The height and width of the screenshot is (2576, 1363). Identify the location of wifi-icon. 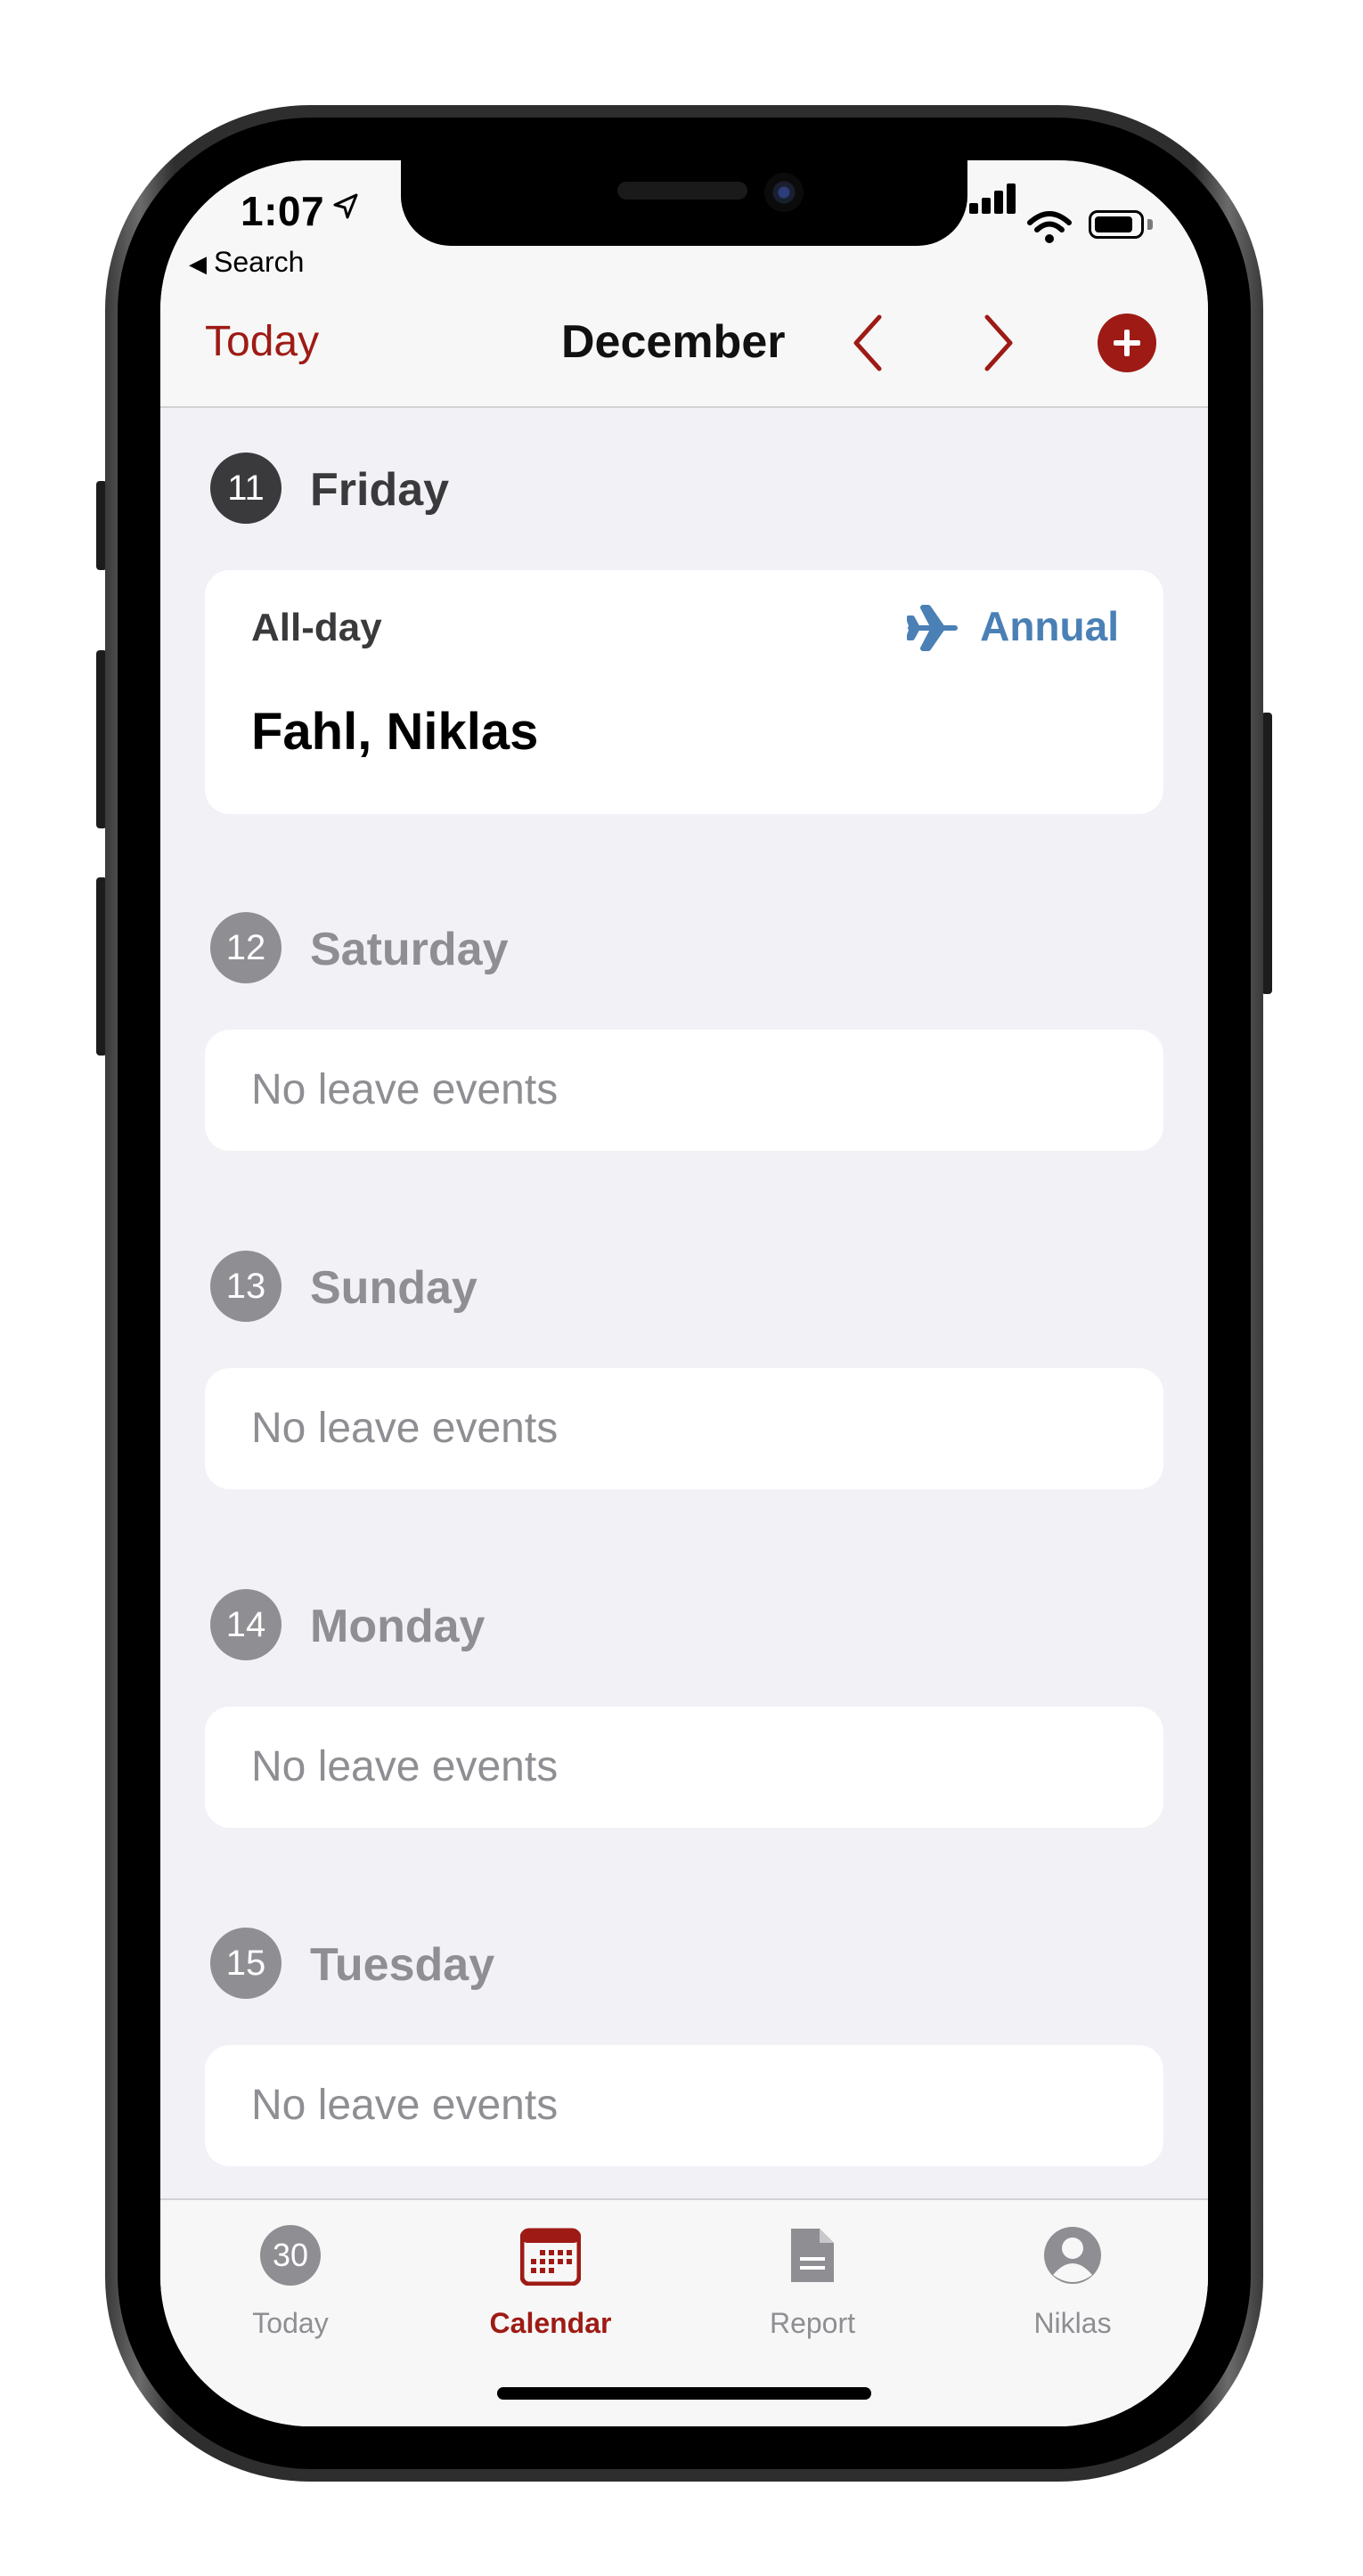
(1049, 227).